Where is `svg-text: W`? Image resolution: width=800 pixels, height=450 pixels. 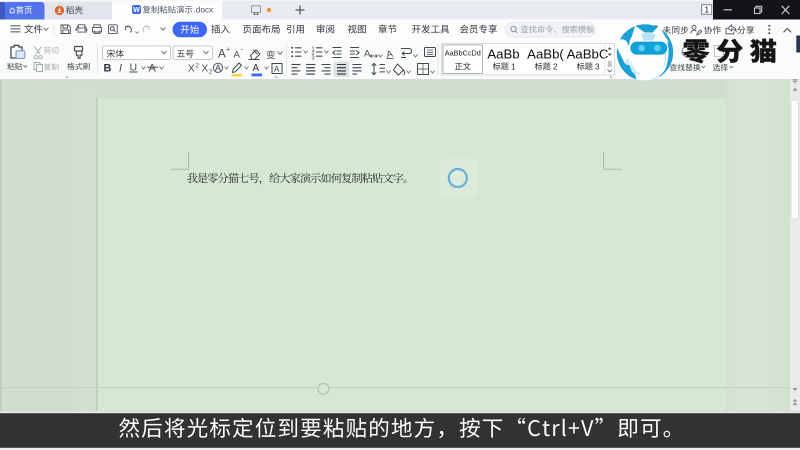
svg-text: W is located at coordinates (136, 9).